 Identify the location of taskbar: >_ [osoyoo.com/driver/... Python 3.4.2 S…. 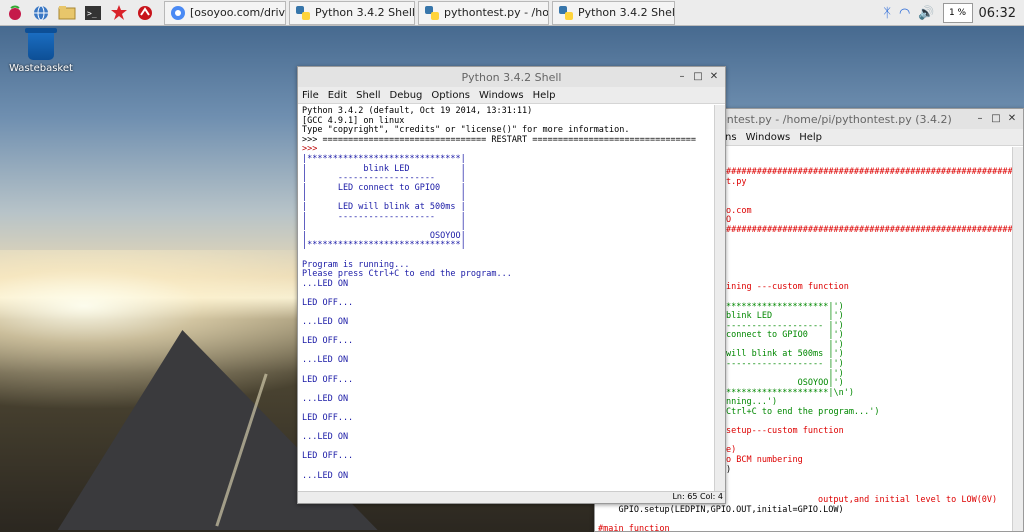
(512, 13).